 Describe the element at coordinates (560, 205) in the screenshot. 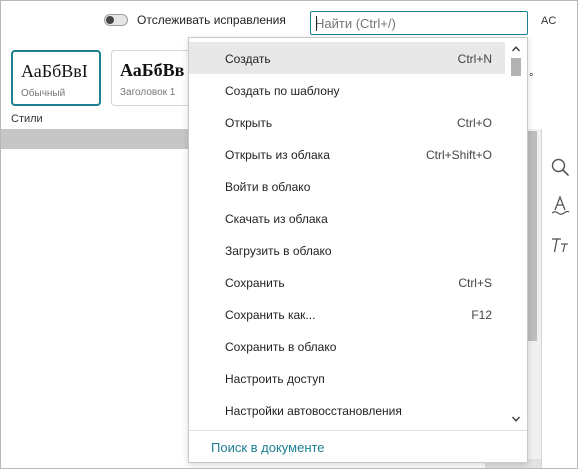

I see `text-style-icon` at that location.